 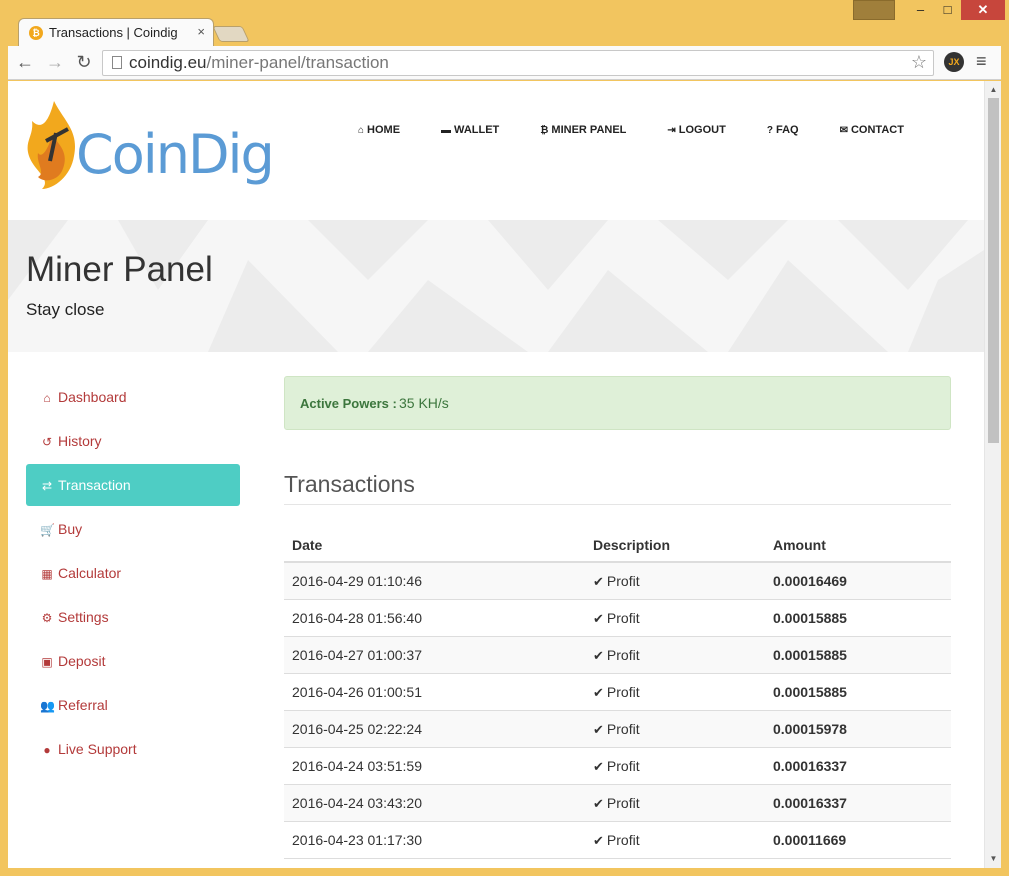 What do you see at coordinates (357, 766) in the screenshot?
I see `row-date: 2016-04-24 03:51:59` at bounding box center [357, 766].